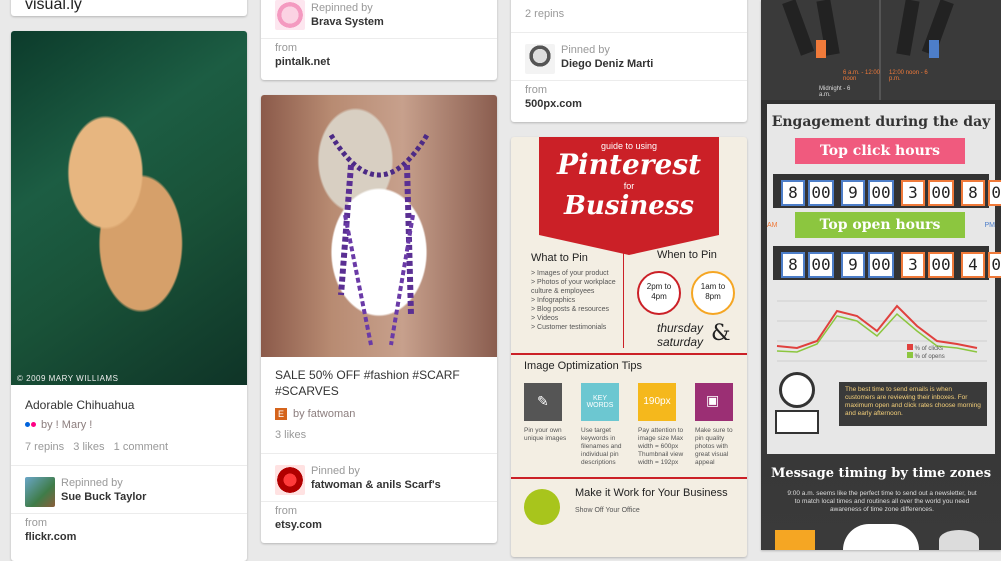 This screenshot has height=561, width=1001. I want to click on bottom-icons, so click(881, 536).